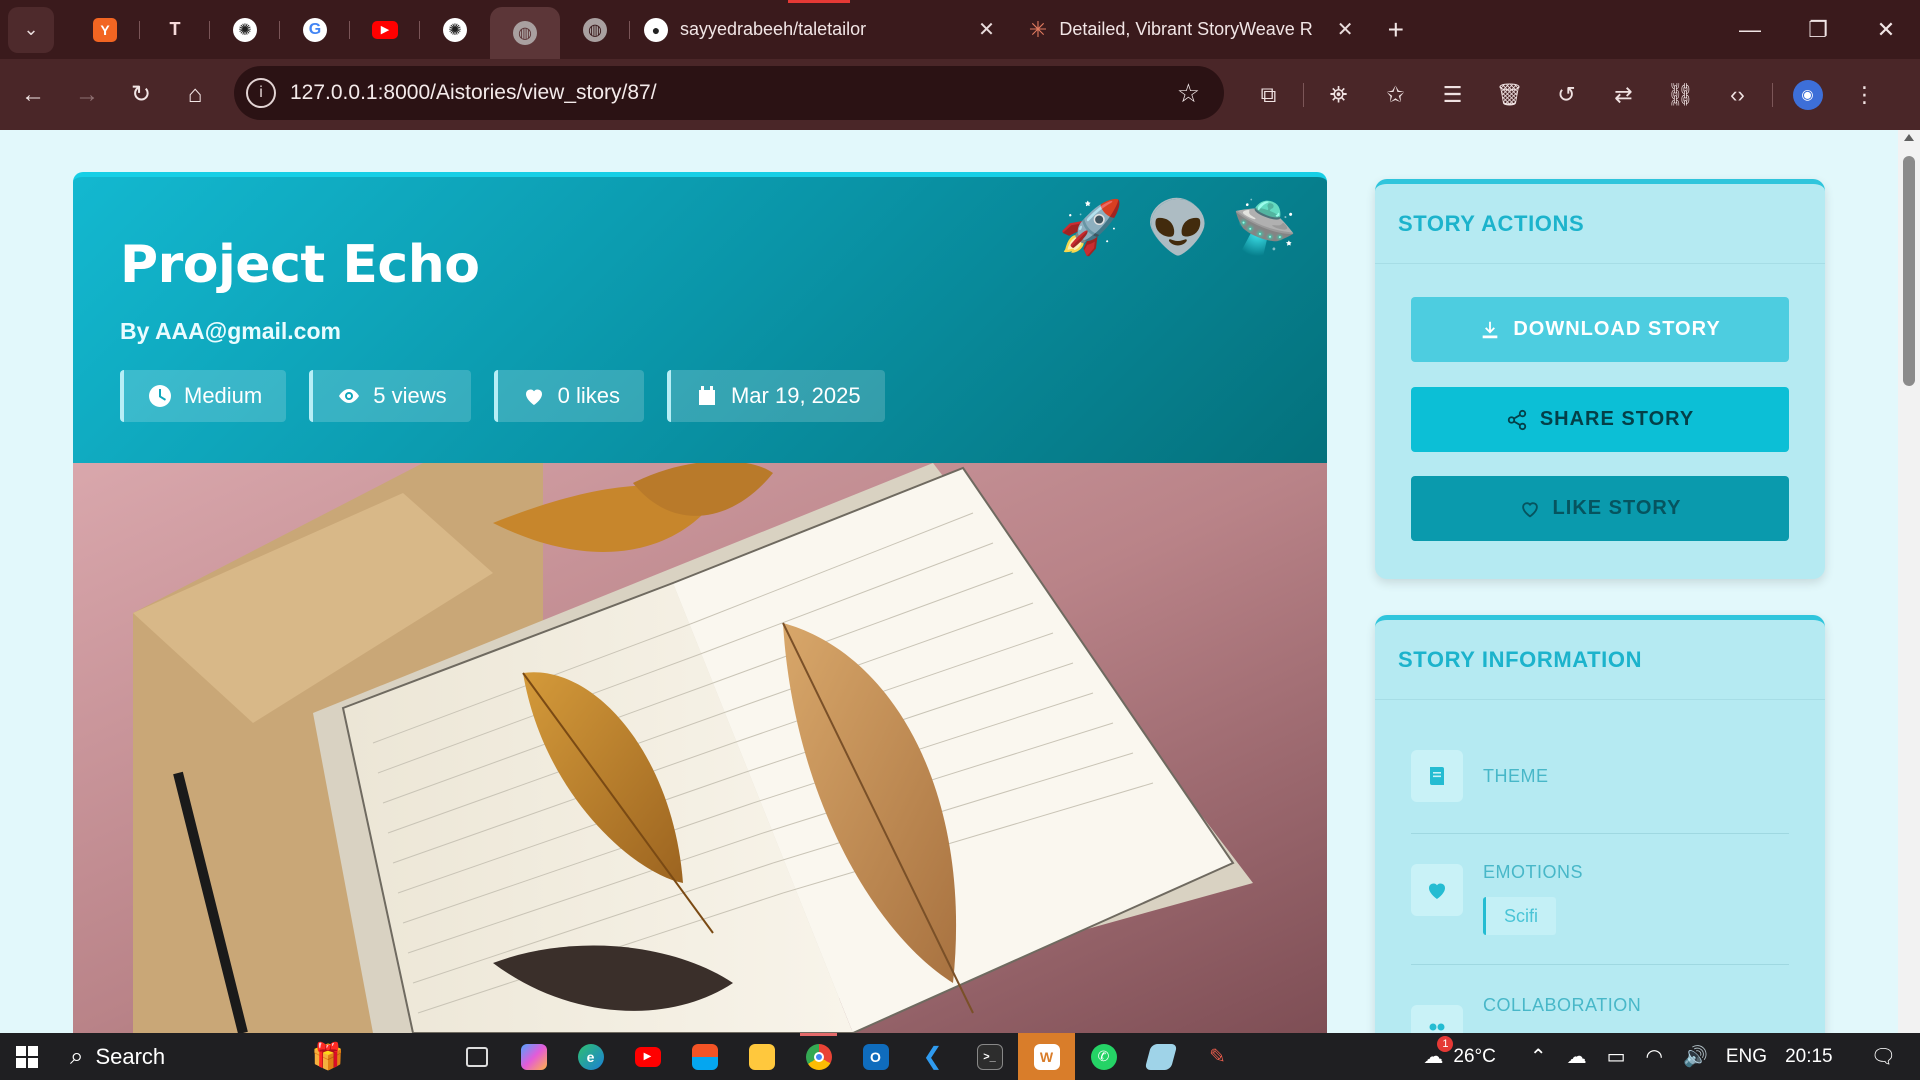 This screenshot has width=1920, height=1080. I want to click on chevron-up-icon: ⌃, so click(1538, 1056).